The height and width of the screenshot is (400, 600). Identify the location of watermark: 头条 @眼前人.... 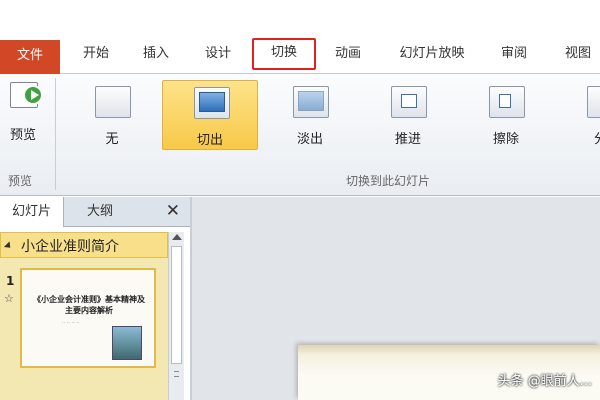
(544, 381).